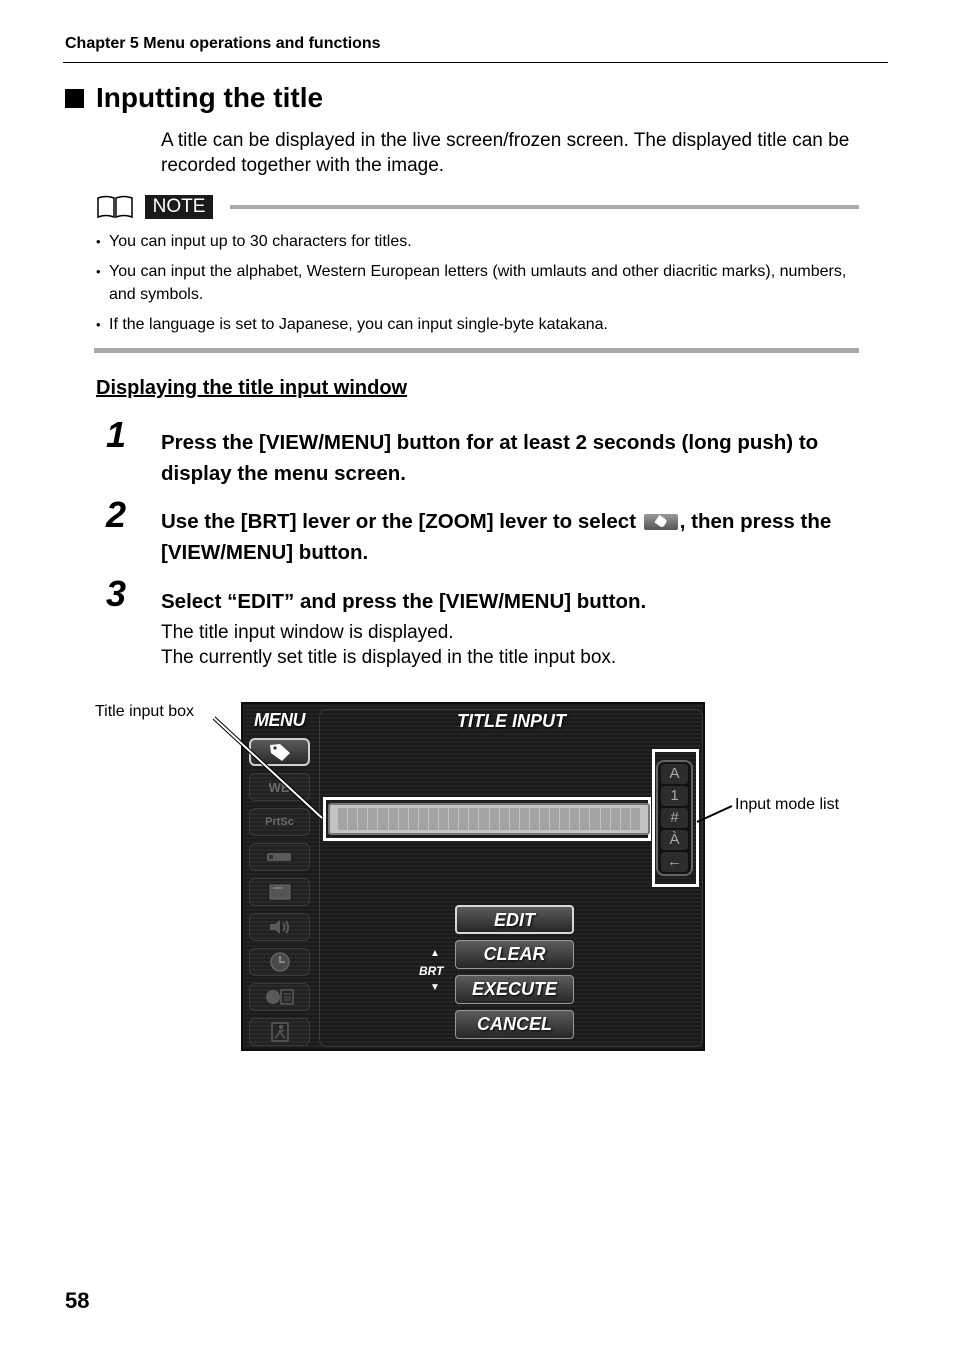 The height and width of the screenshot is (1352, 954). I want to click on execute-button: EXECUTE, so click(514, 989).